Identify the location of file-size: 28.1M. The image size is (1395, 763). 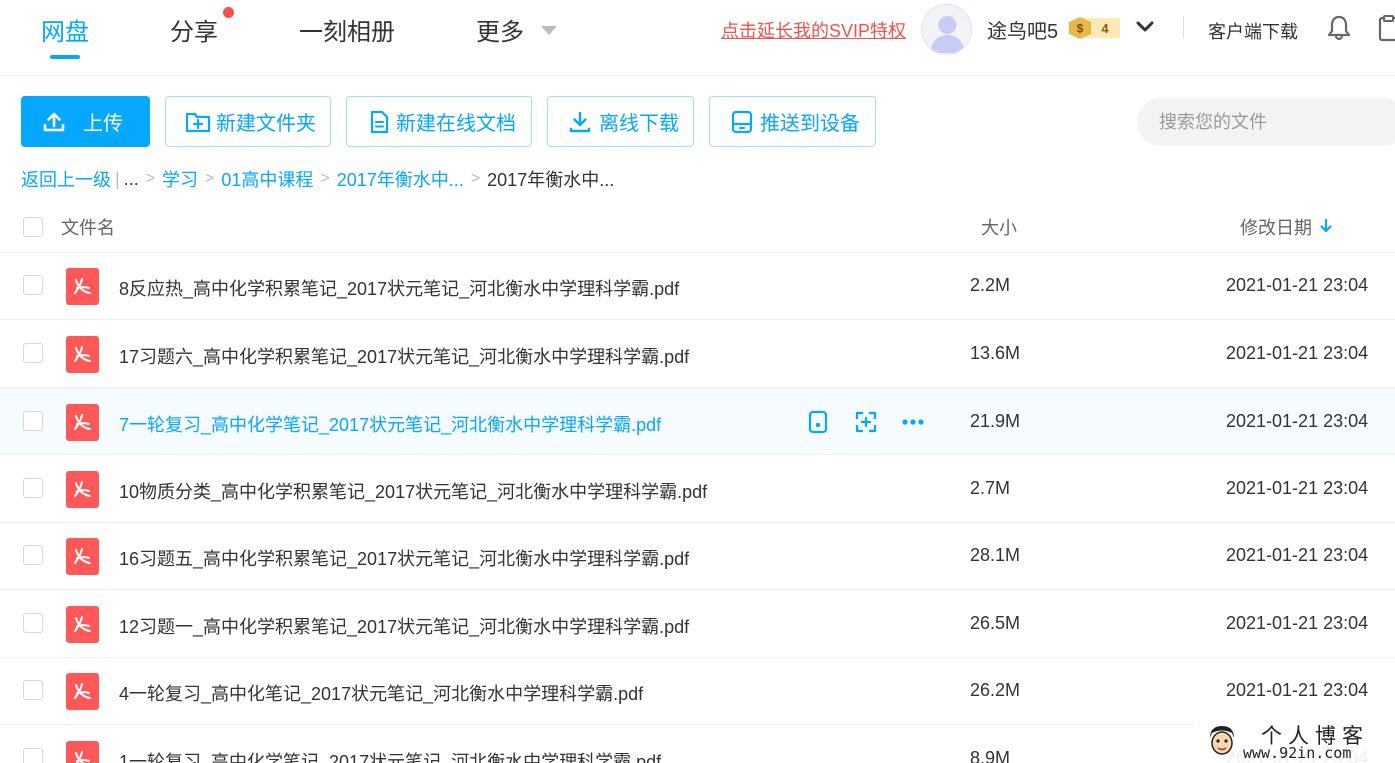
(995, 555).